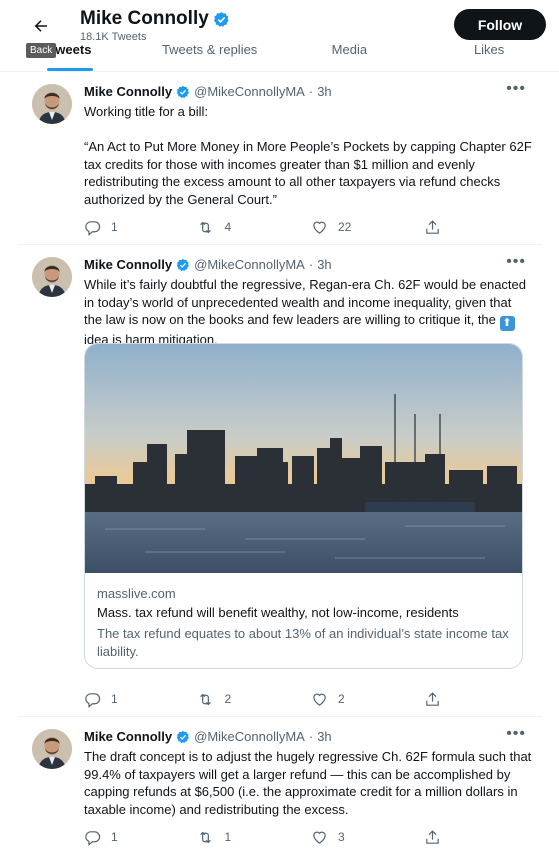 Image resolution: width=559 pixels, height=861 pixels. What do you see at coordinates (341, 837) in the screenshot?
I see `like-count: 3` at bounding box center [341, 837].